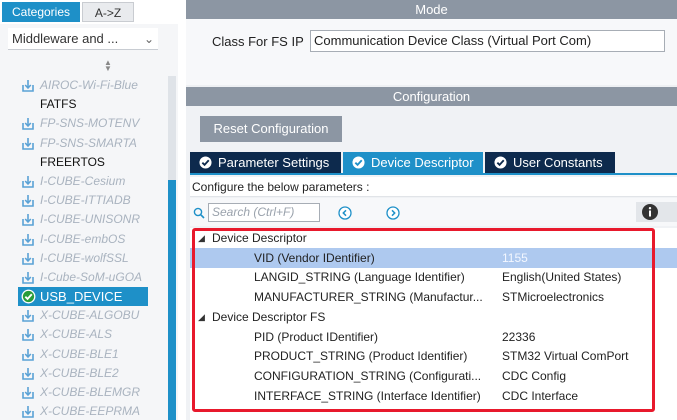 The height and width of the screenshot is (420, 677). I want to click on sidebar-item: FP-SNS-MOTENV, so click(83, 123).